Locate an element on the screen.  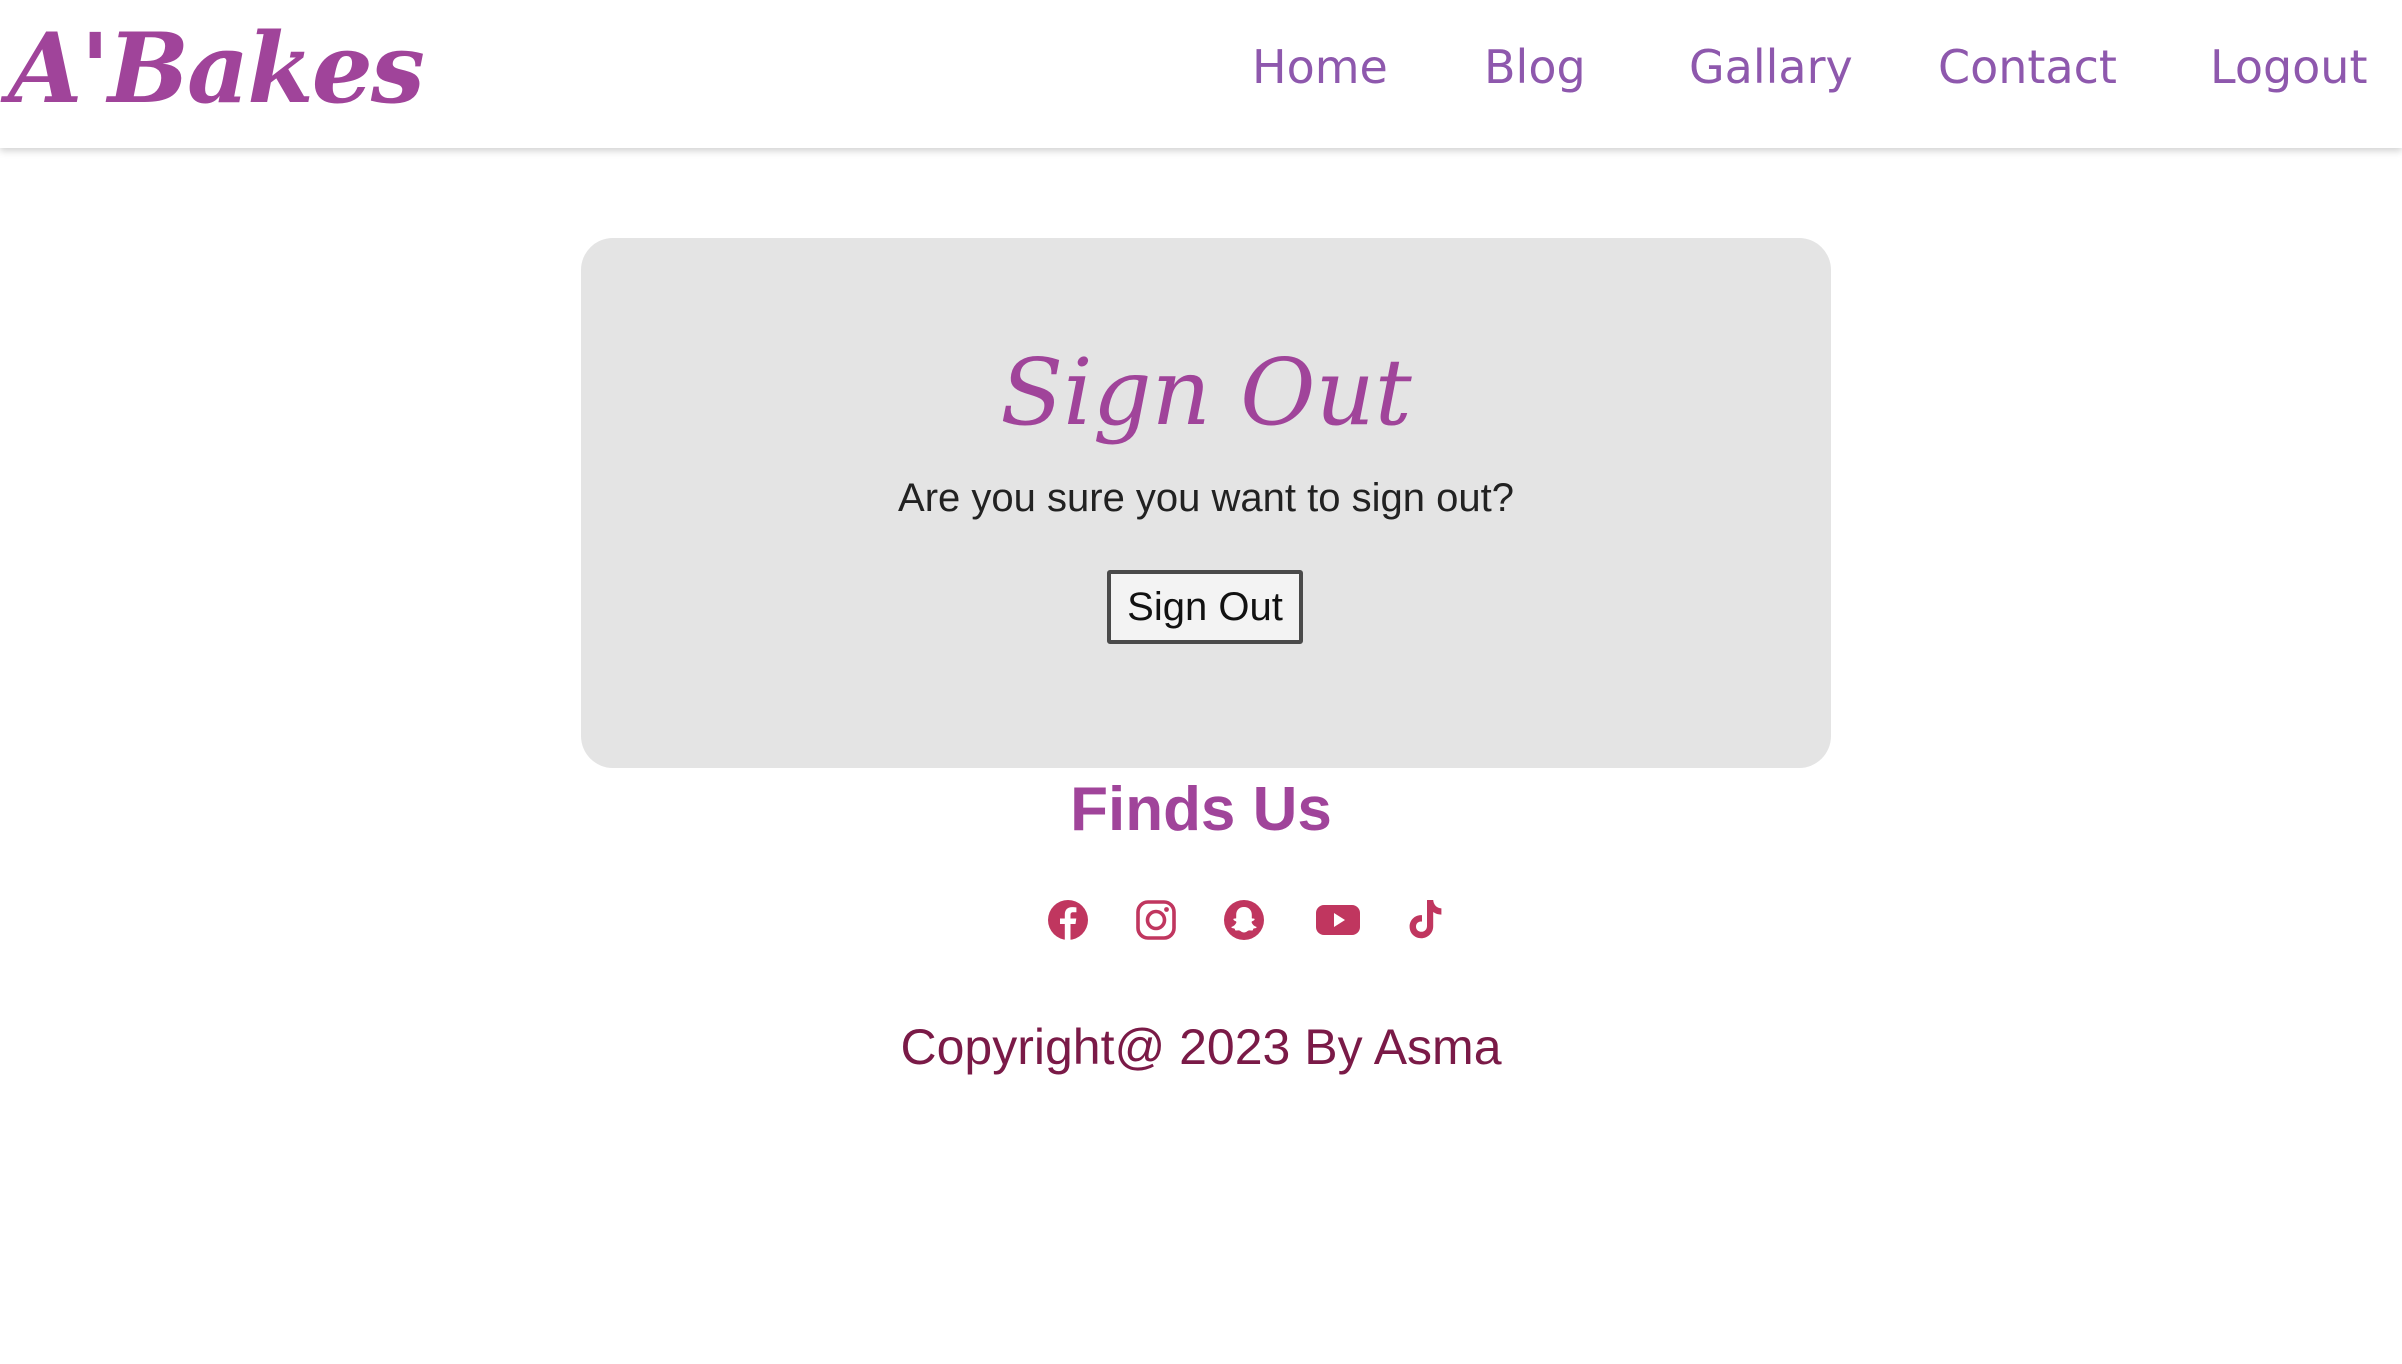
sign-out-message: Are you sure you want to sign out? is located at coordinates (1206, 498).